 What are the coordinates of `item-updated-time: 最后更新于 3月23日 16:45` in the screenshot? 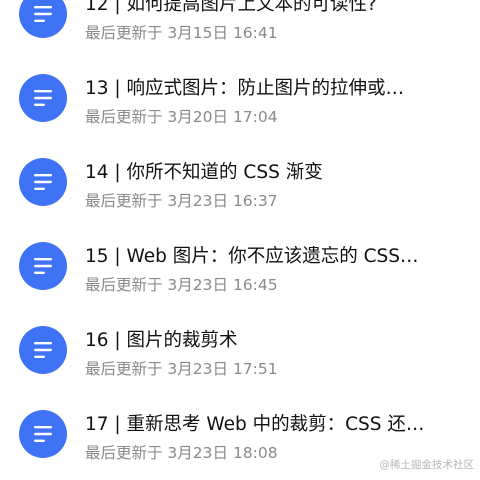 It's located at (181, 285).